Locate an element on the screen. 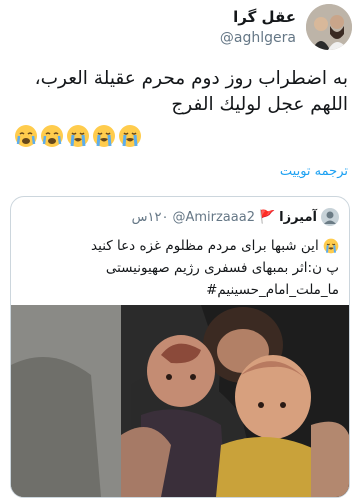 This screenshot has height=499, width=360. quoted-text-line-2: پ ن:اثر بمبهای فسفری رژیم صهیونیستی is located at coordinates (222, 268).